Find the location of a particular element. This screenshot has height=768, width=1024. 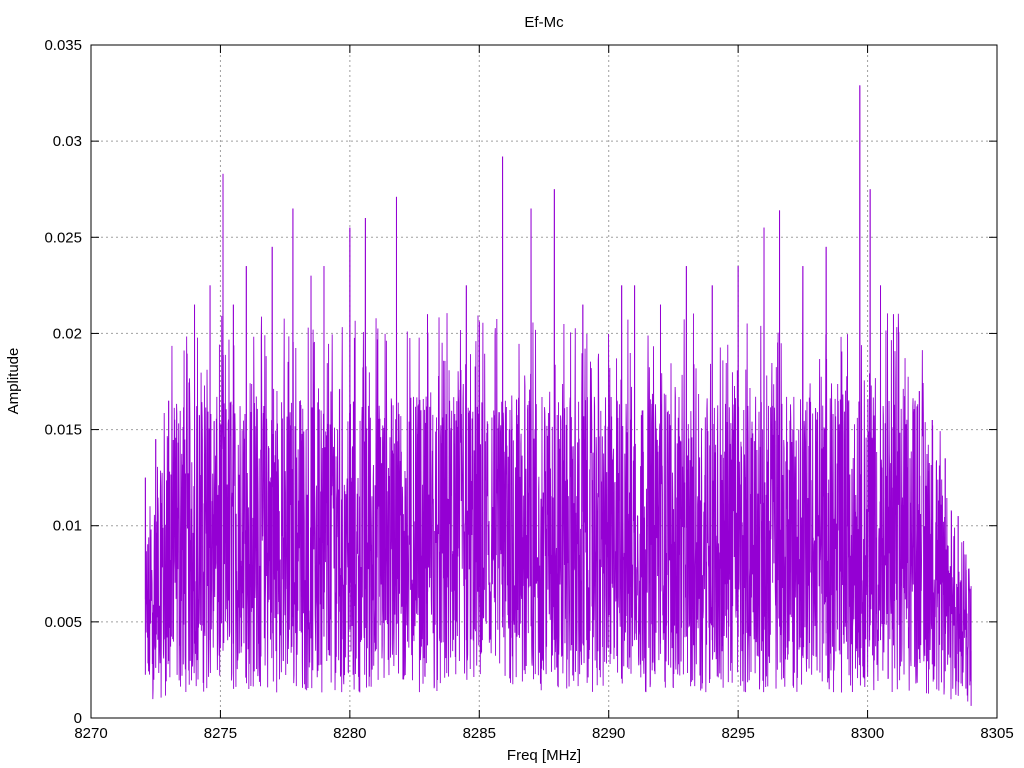

x-tick-label: 8295 is located at coordinates (737, 733).